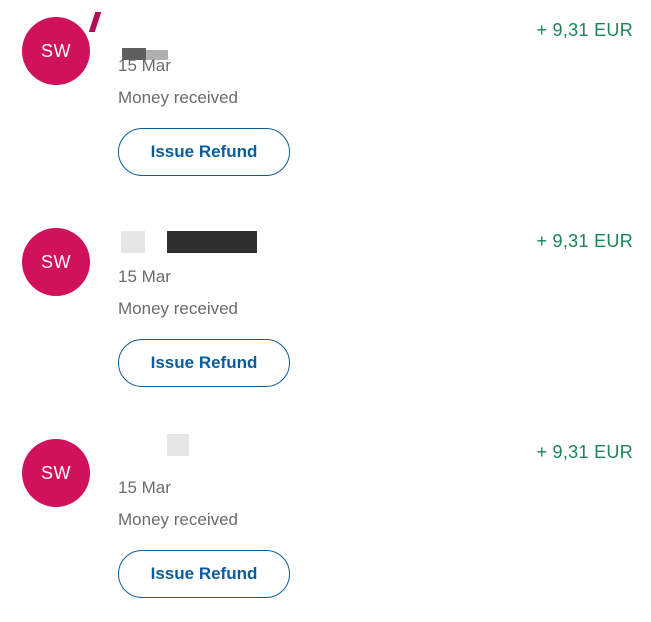 Image resolution: width=651 pixels, height=622 pixels. What do you see at coordinates (95, 22) in the screenshot?
I see `decorative-mark` at bounding box center [95, 22].